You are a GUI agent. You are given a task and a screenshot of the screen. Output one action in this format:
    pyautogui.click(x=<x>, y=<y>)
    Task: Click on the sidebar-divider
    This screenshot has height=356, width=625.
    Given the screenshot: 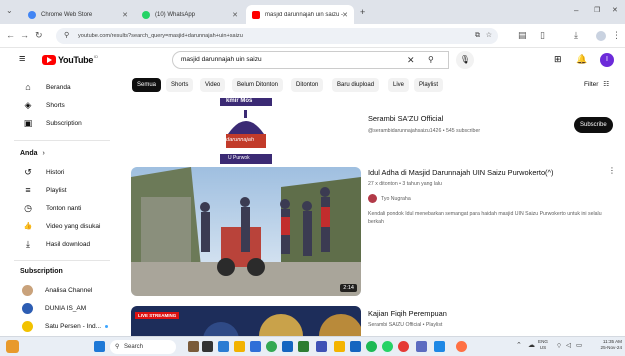 What is the action you would take?
    pyautogui.click(x=62, y=260)
    